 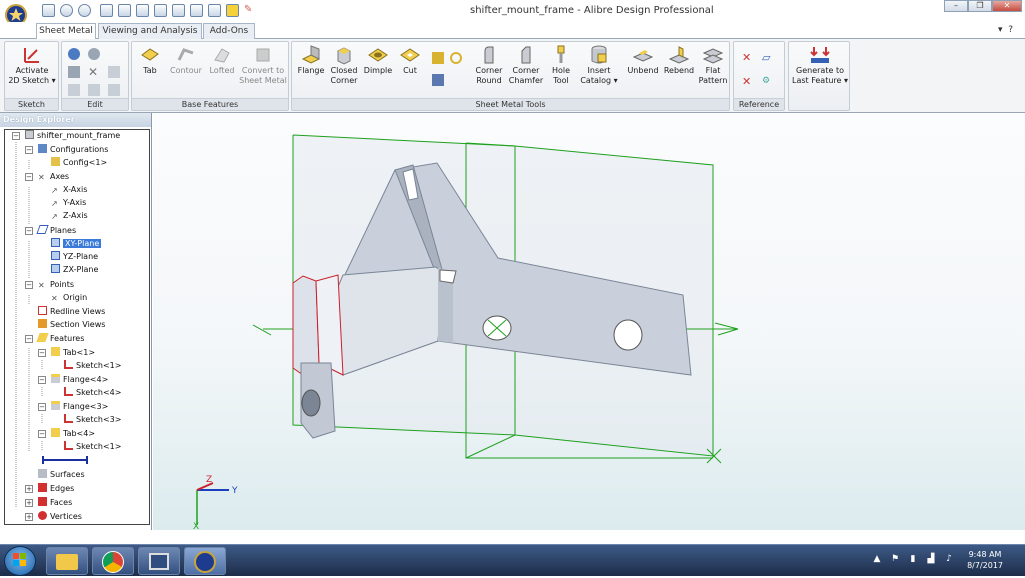 What do you see at coordinates (985, 560) in the screenshot?
I see `system-clock: 9:48 AM 8/7/2017` at bounding box center [985, 560].